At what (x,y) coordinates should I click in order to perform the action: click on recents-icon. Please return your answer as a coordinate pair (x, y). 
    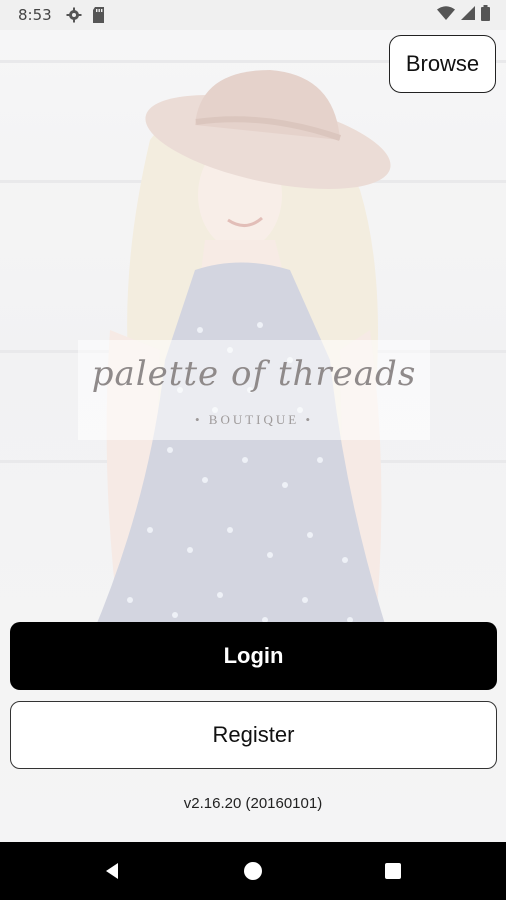
    Looking at the image, I should click on (393, 871).